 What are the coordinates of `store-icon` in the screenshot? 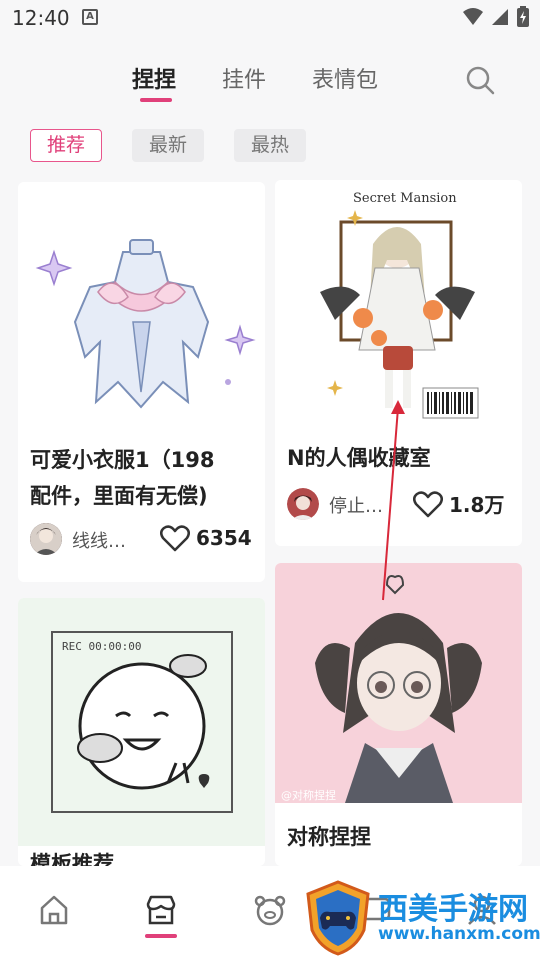 It's located at (161, 910).